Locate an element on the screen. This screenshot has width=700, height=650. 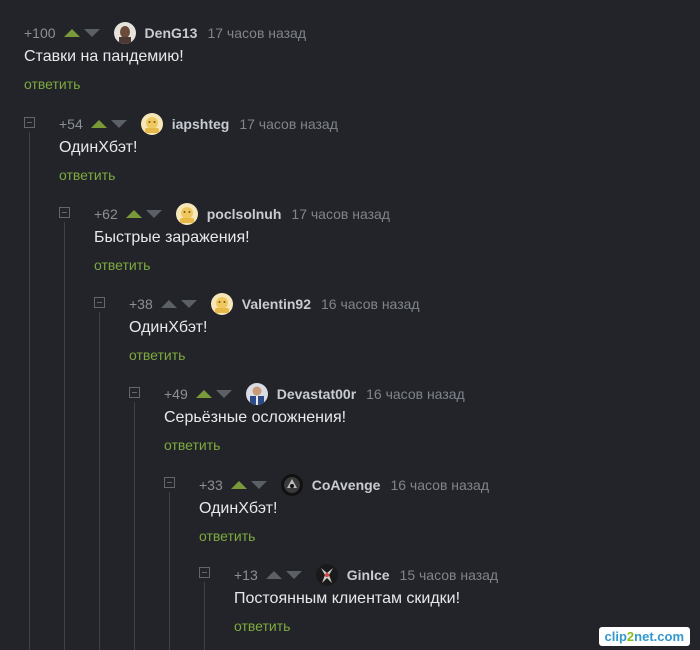
comment-header: +49 Devastat00r 16 часов назад is located at coordinates (314, 394).